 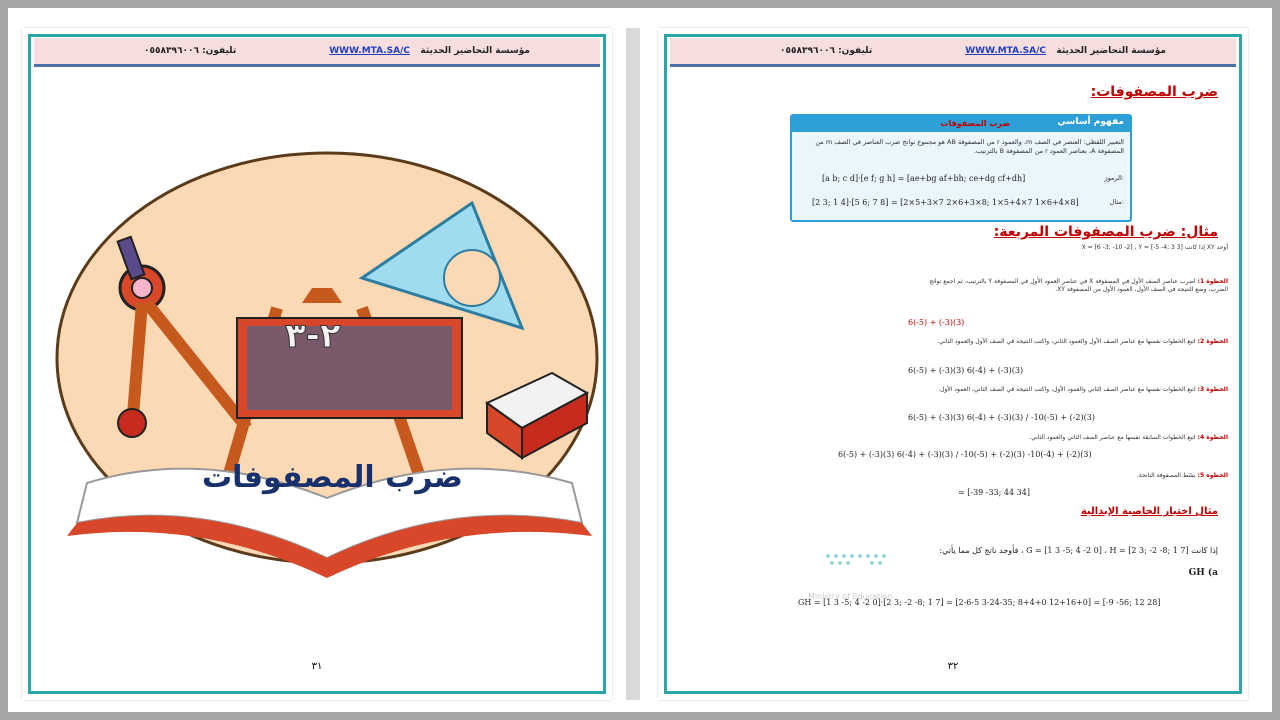 I want to click on page-number: ٣١, so click(x=317, y=666).